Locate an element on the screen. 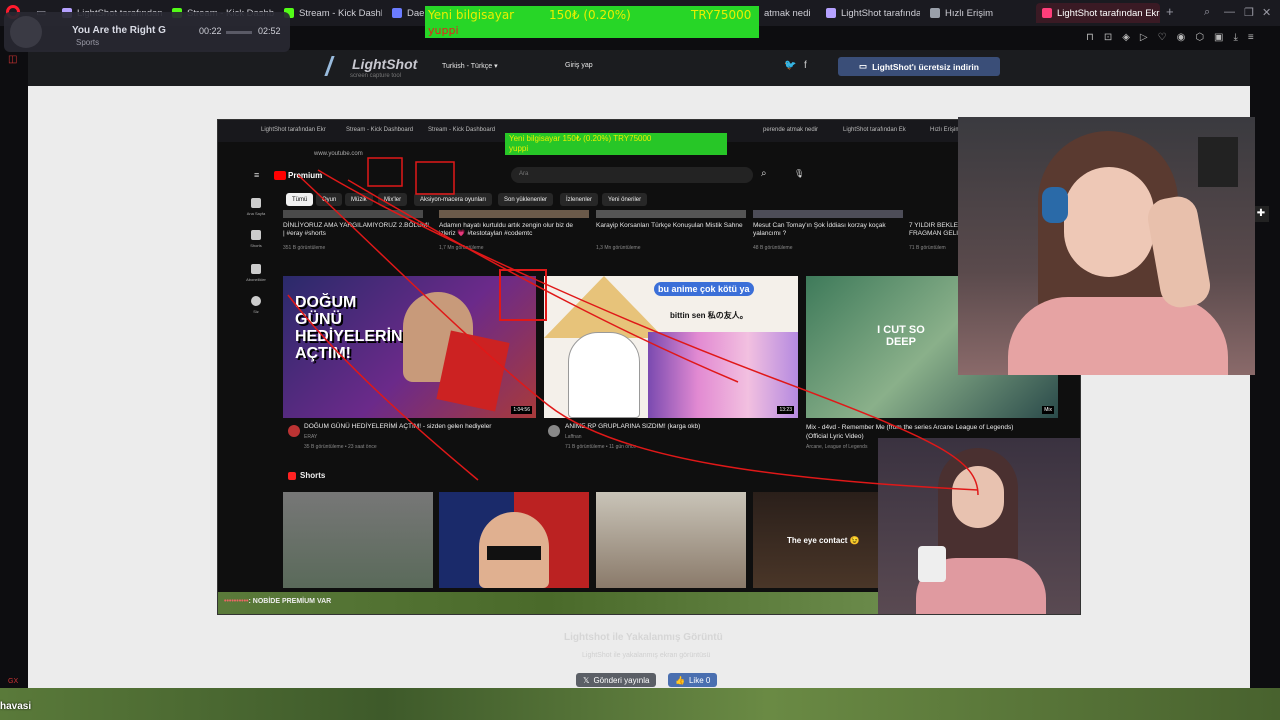  search-icon: ⌕ is located at coordinates (1207, 12).